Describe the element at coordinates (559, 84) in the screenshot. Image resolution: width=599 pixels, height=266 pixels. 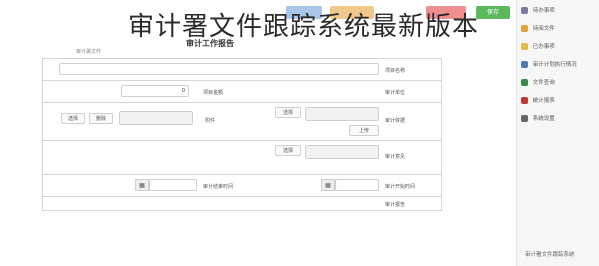
I see `sidebar-item-search: 文件查询` at that location.